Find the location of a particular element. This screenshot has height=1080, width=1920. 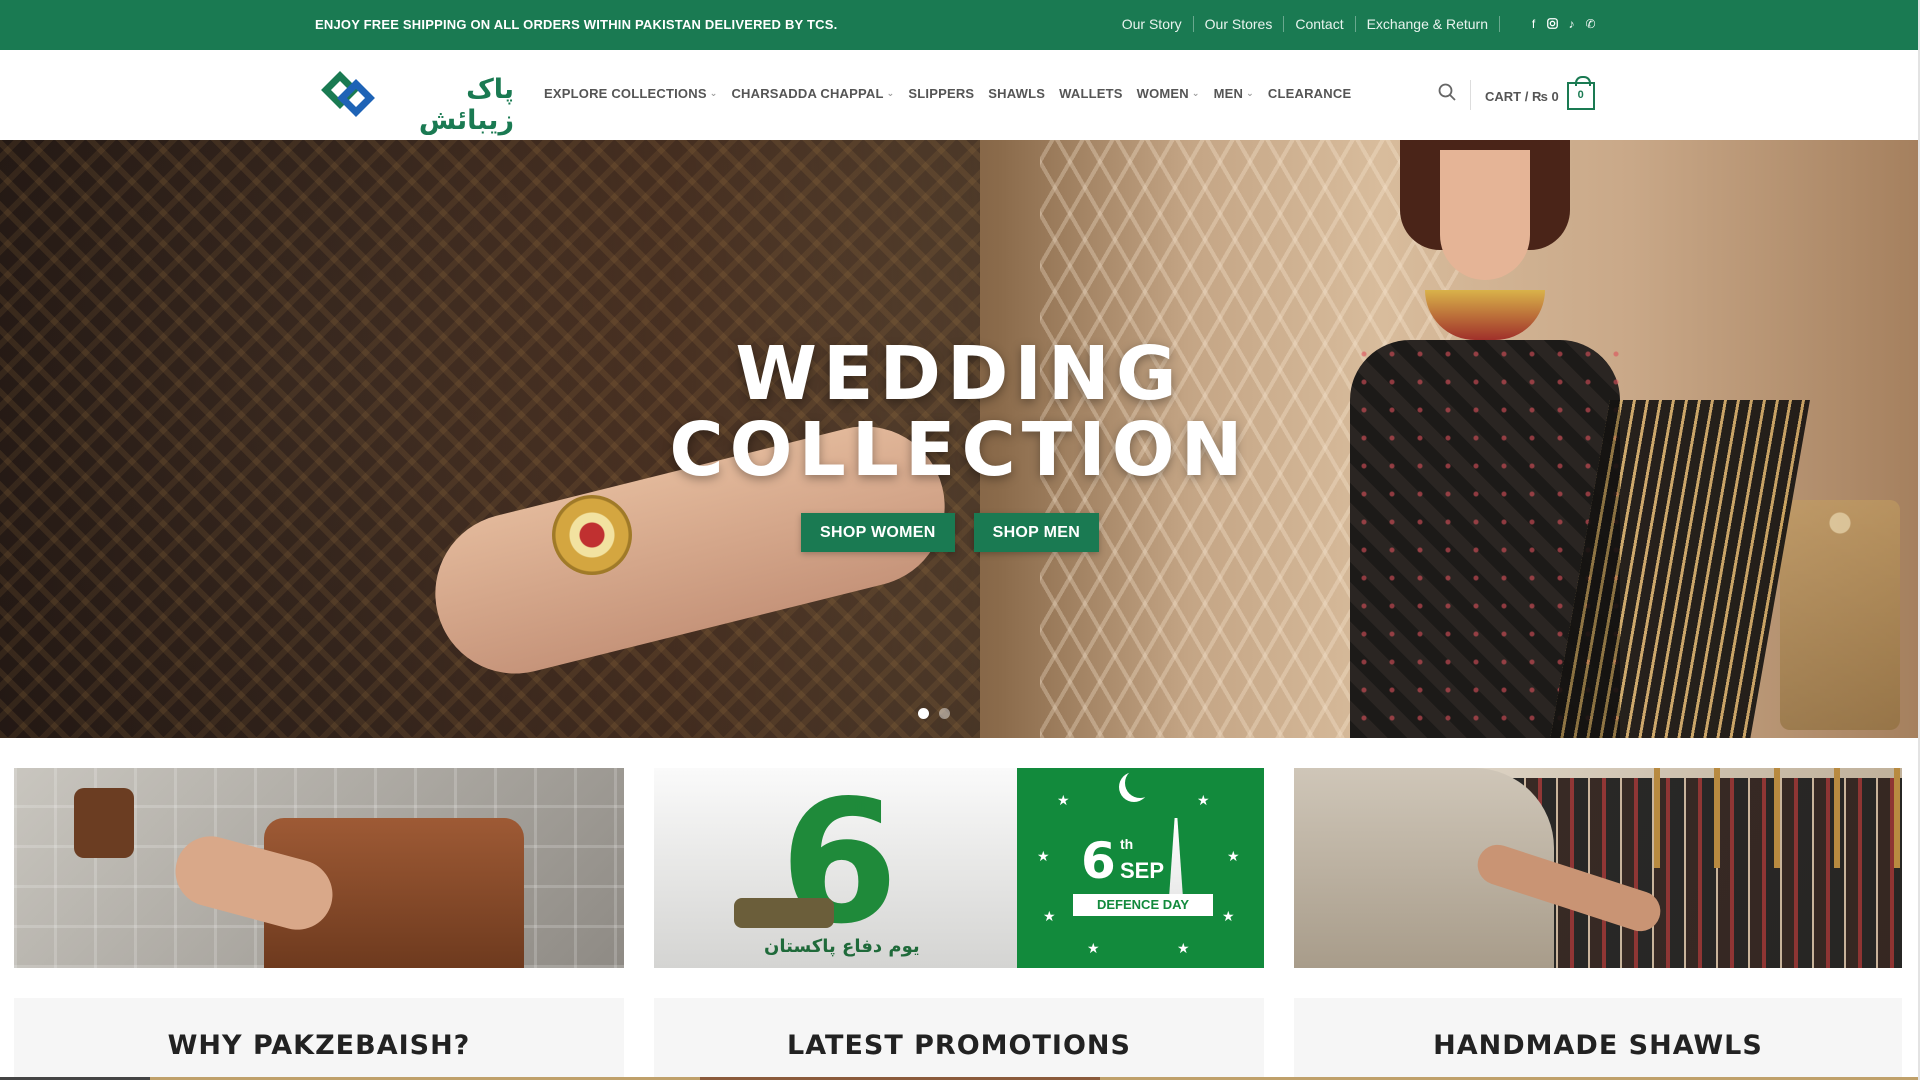

card-handmade-shawls: HANDMADE SHAWLS is located at coordinates (1598, 1039).